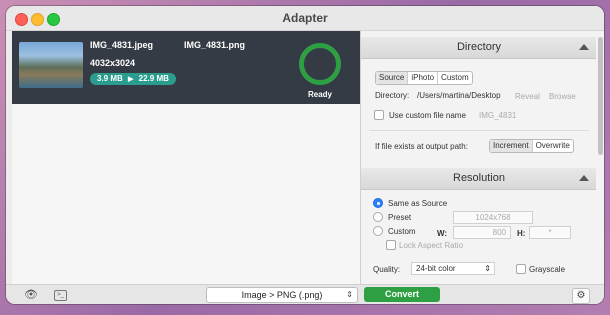 This screenshot has width=610, height=315. What do you see at coordinates (527, 96) in the screenshot?
I see `reveal-button: Reveal` at bounding box center [527, 96].